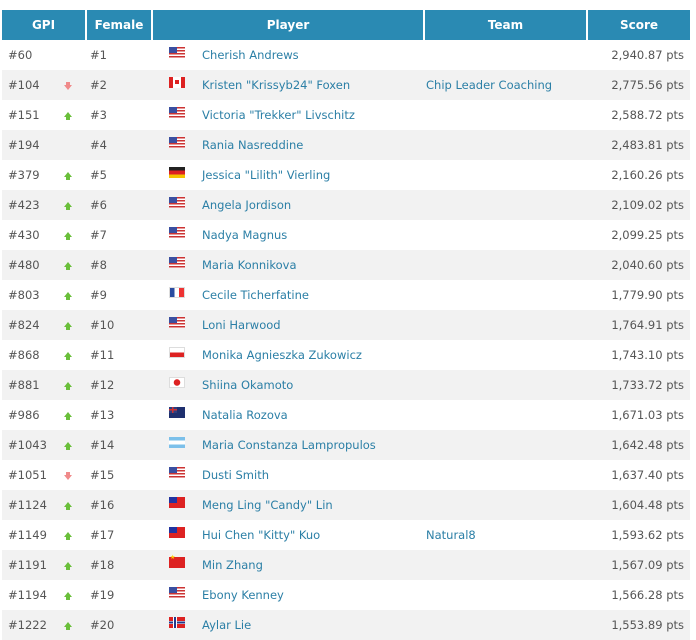  What do you see at coordinates (638, 265) in the screenshot?
I see `score: 2,040.60 pts` at bounding box center [638, 265].